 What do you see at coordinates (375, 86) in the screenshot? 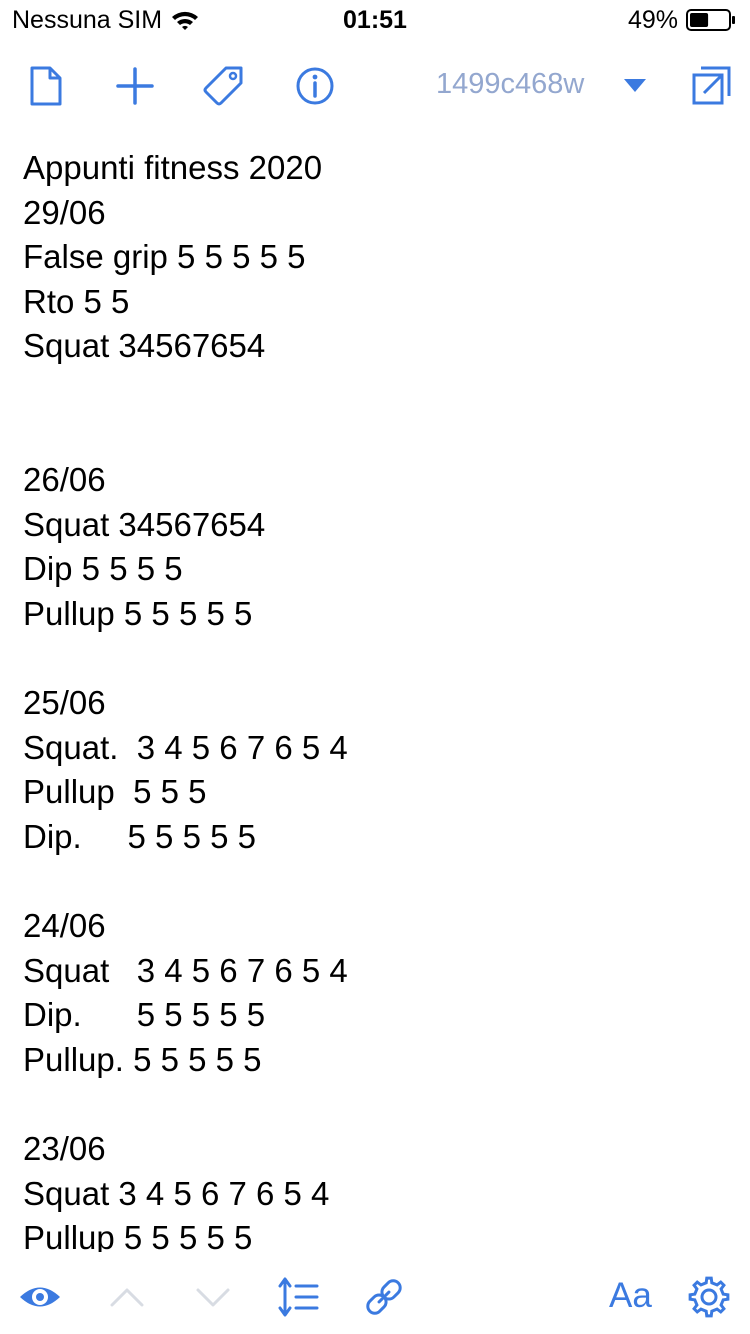
I see `toolbar: 1499c468w` at bounding box center [375, 86].